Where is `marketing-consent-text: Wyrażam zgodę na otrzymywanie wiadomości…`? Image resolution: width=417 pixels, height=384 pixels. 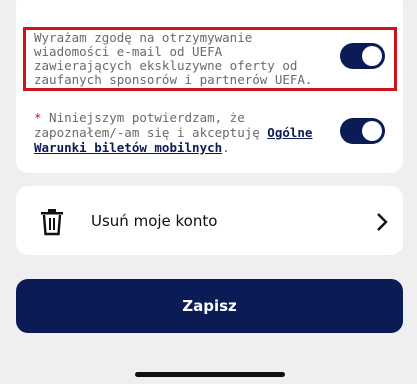 marketing-consent-text: Wyrażam zgodę na otrzymywanie wiadomości… is located at coordinates (173, 58).